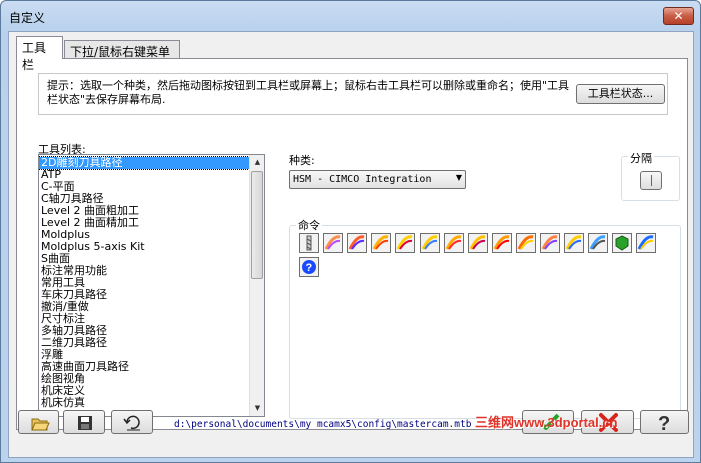 The width and height of the screenshot is (701, 463). I want to click on hsm-scallop-icon, so click(454, 245).